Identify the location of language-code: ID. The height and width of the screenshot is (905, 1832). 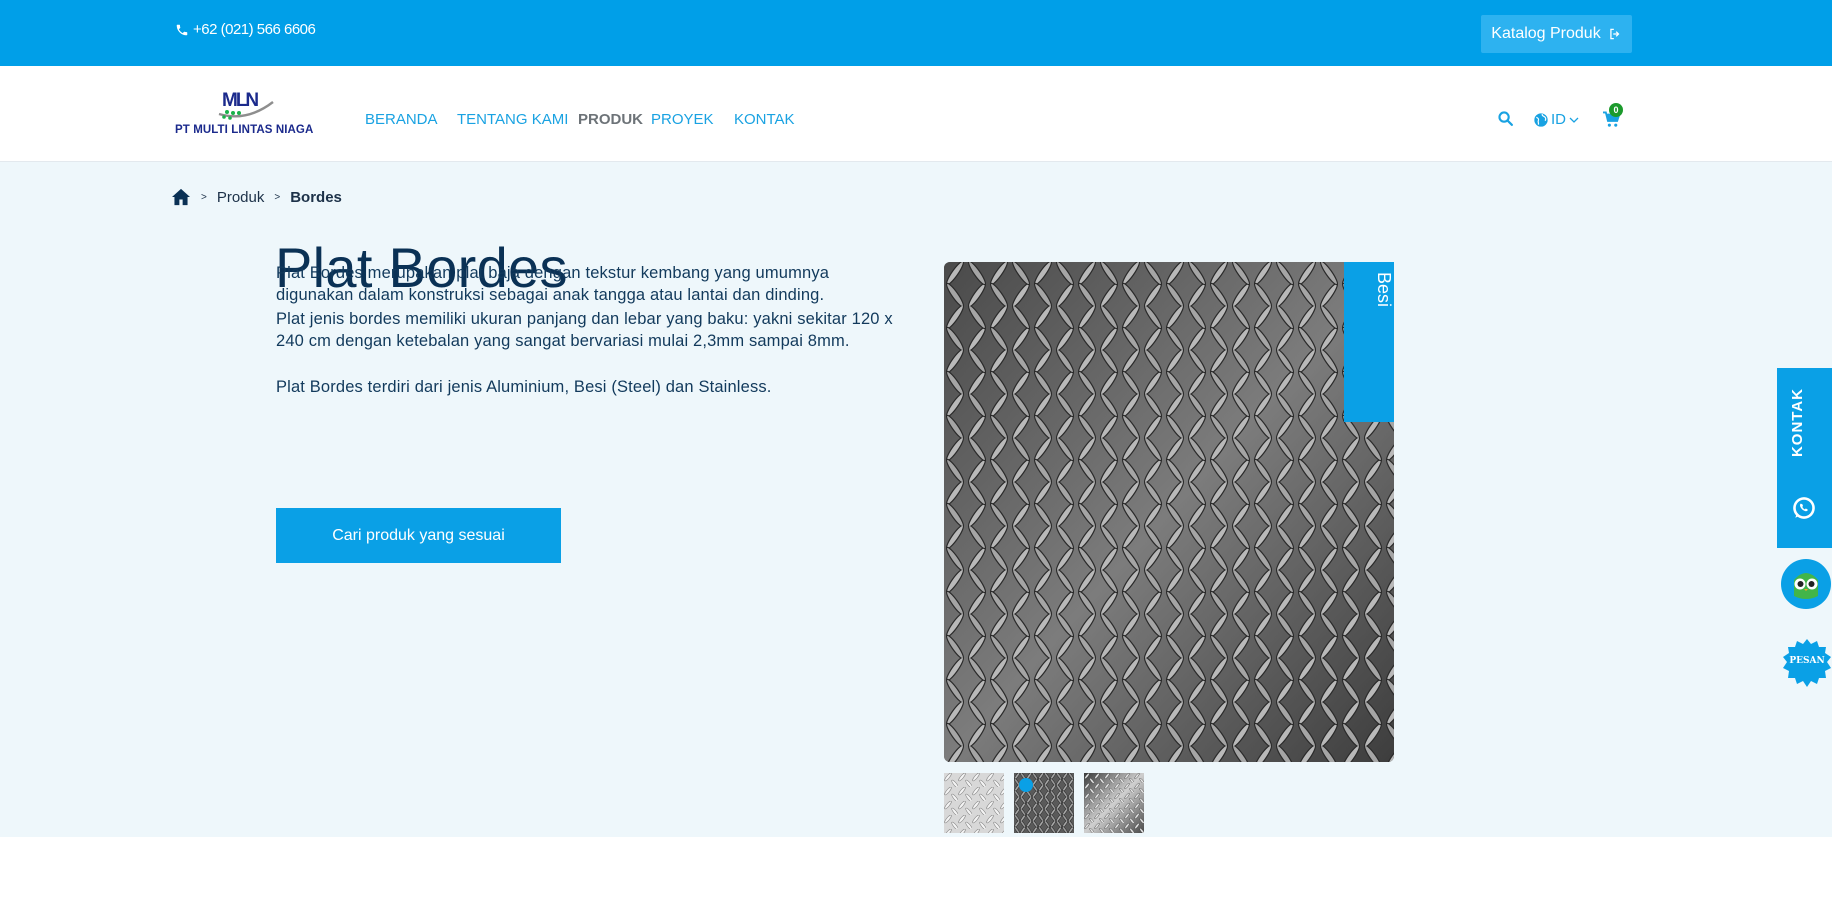
(1558, 119).